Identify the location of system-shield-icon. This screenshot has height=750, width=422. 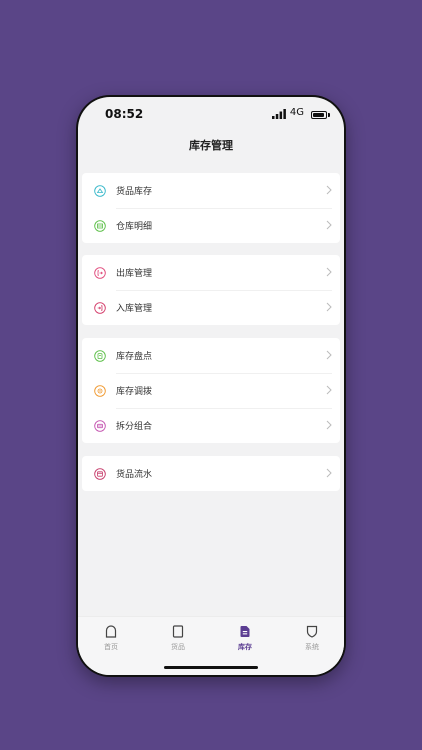
(312, 631).